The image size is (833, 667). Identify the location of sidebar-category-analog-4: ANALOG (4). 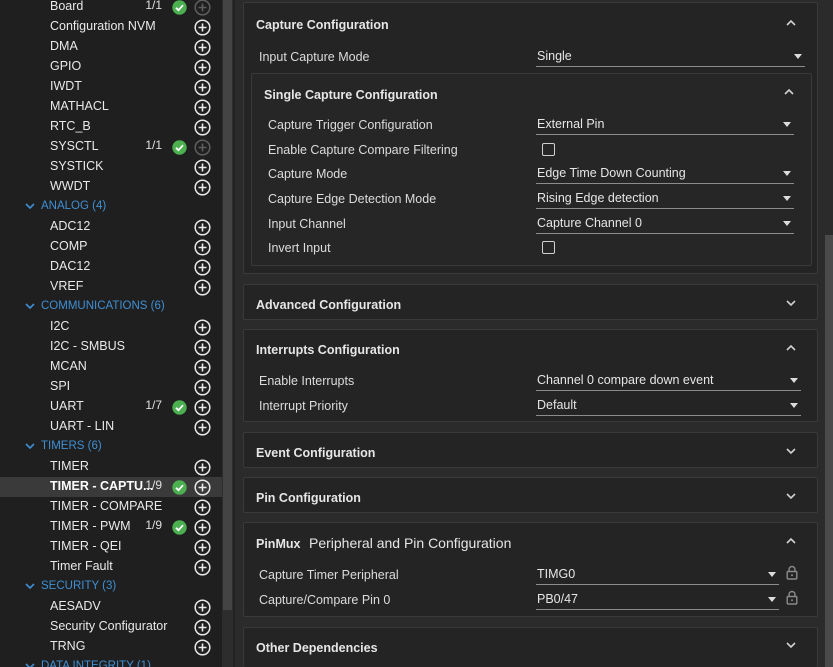
(111, 207).